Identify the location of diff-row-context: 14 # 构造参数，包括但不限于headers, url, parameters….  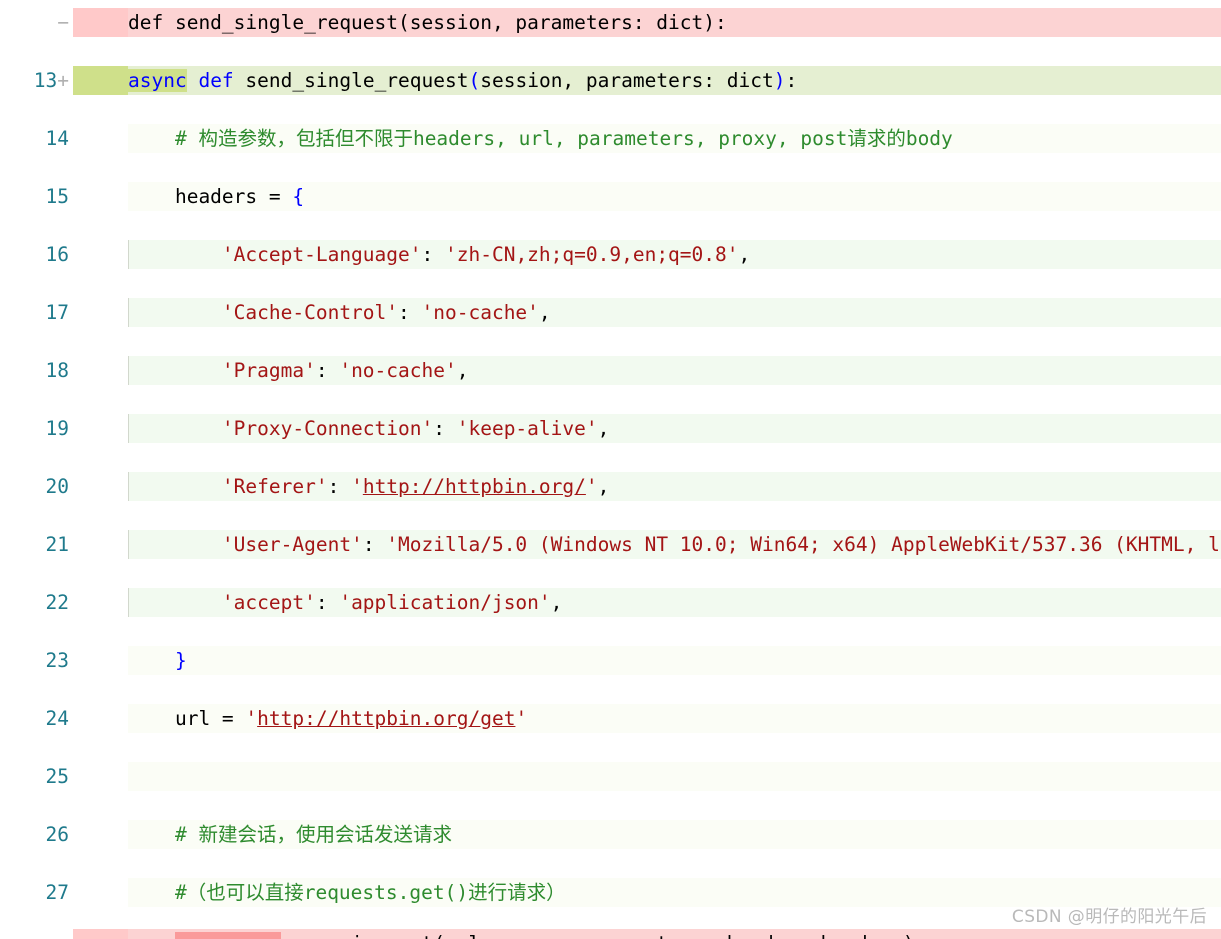
(610, 138).